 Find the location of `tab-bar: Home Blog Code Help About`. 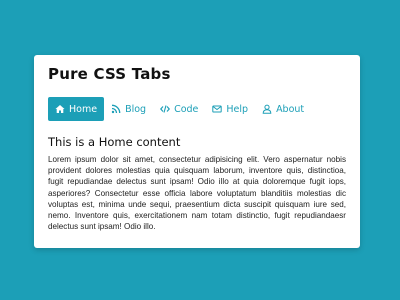

tab-bar: Home Blog Code Help About is located at coordinates (179, 109).